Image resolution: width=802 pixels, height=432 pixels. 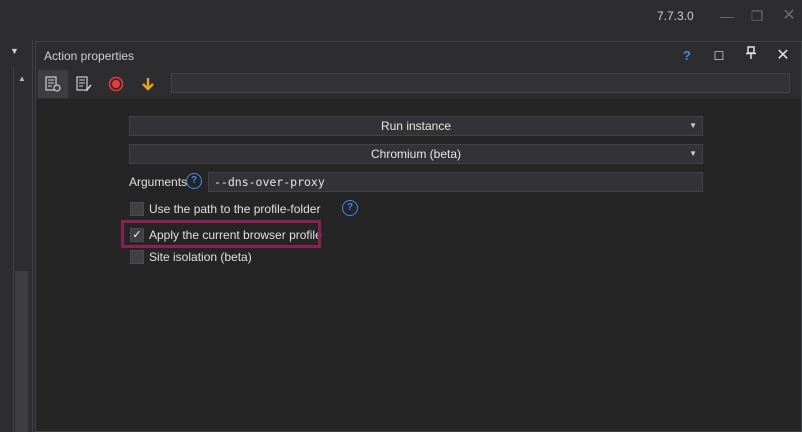 I want to click on dropdown-arrow-icon: ▼, so click(x=14, y=51).